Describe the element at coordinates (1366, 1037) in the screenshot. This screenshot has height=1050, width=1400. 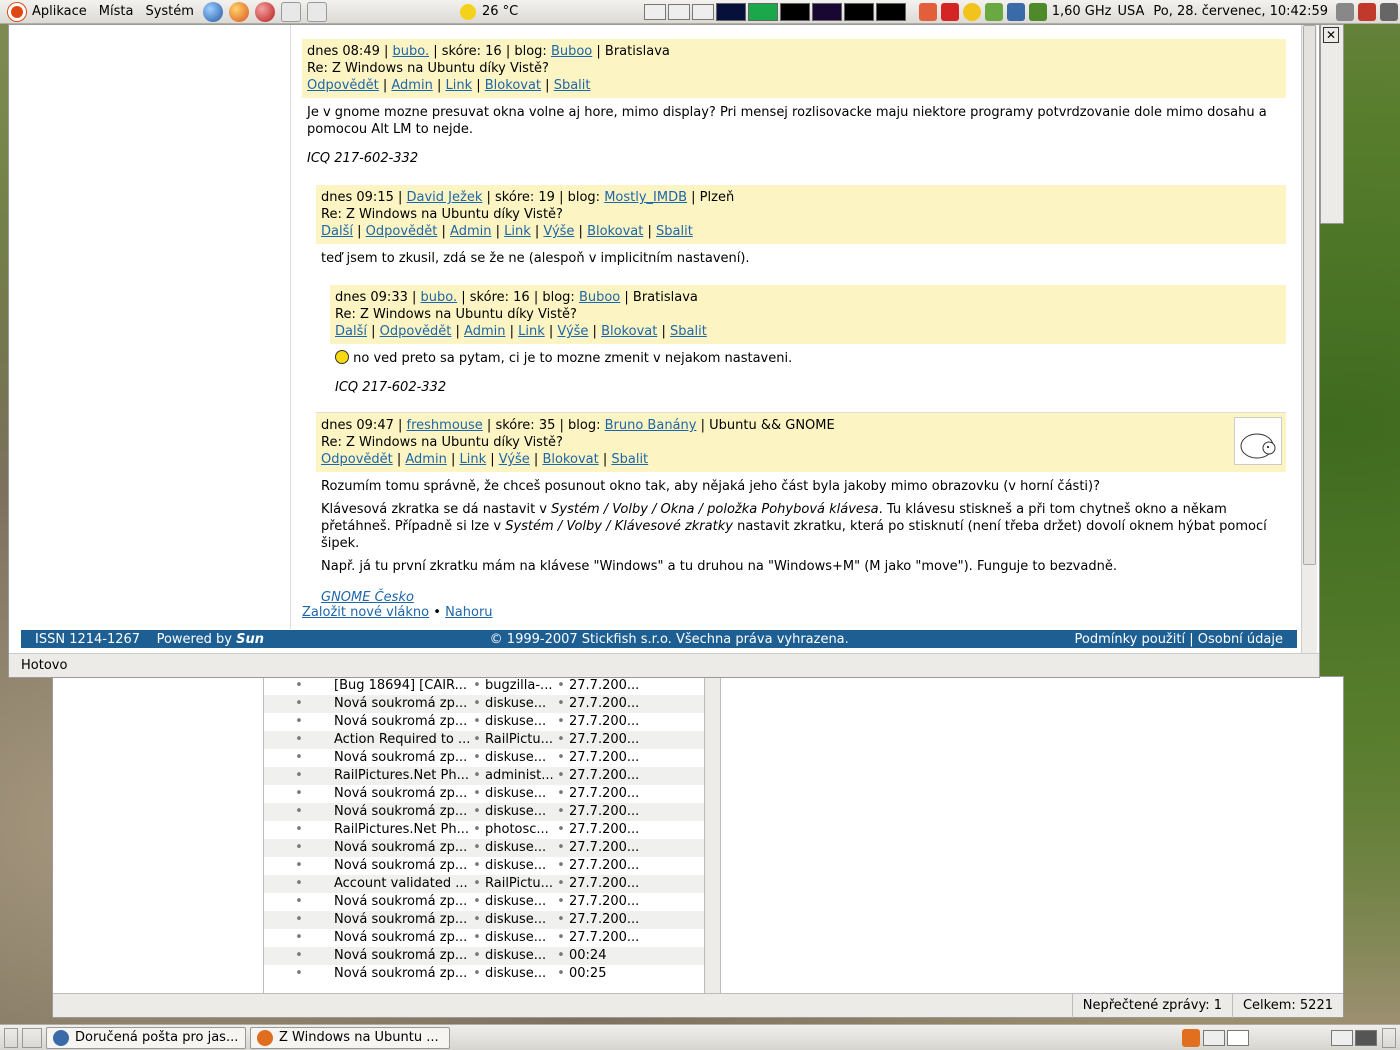
I see `window-2-icon` at that location.